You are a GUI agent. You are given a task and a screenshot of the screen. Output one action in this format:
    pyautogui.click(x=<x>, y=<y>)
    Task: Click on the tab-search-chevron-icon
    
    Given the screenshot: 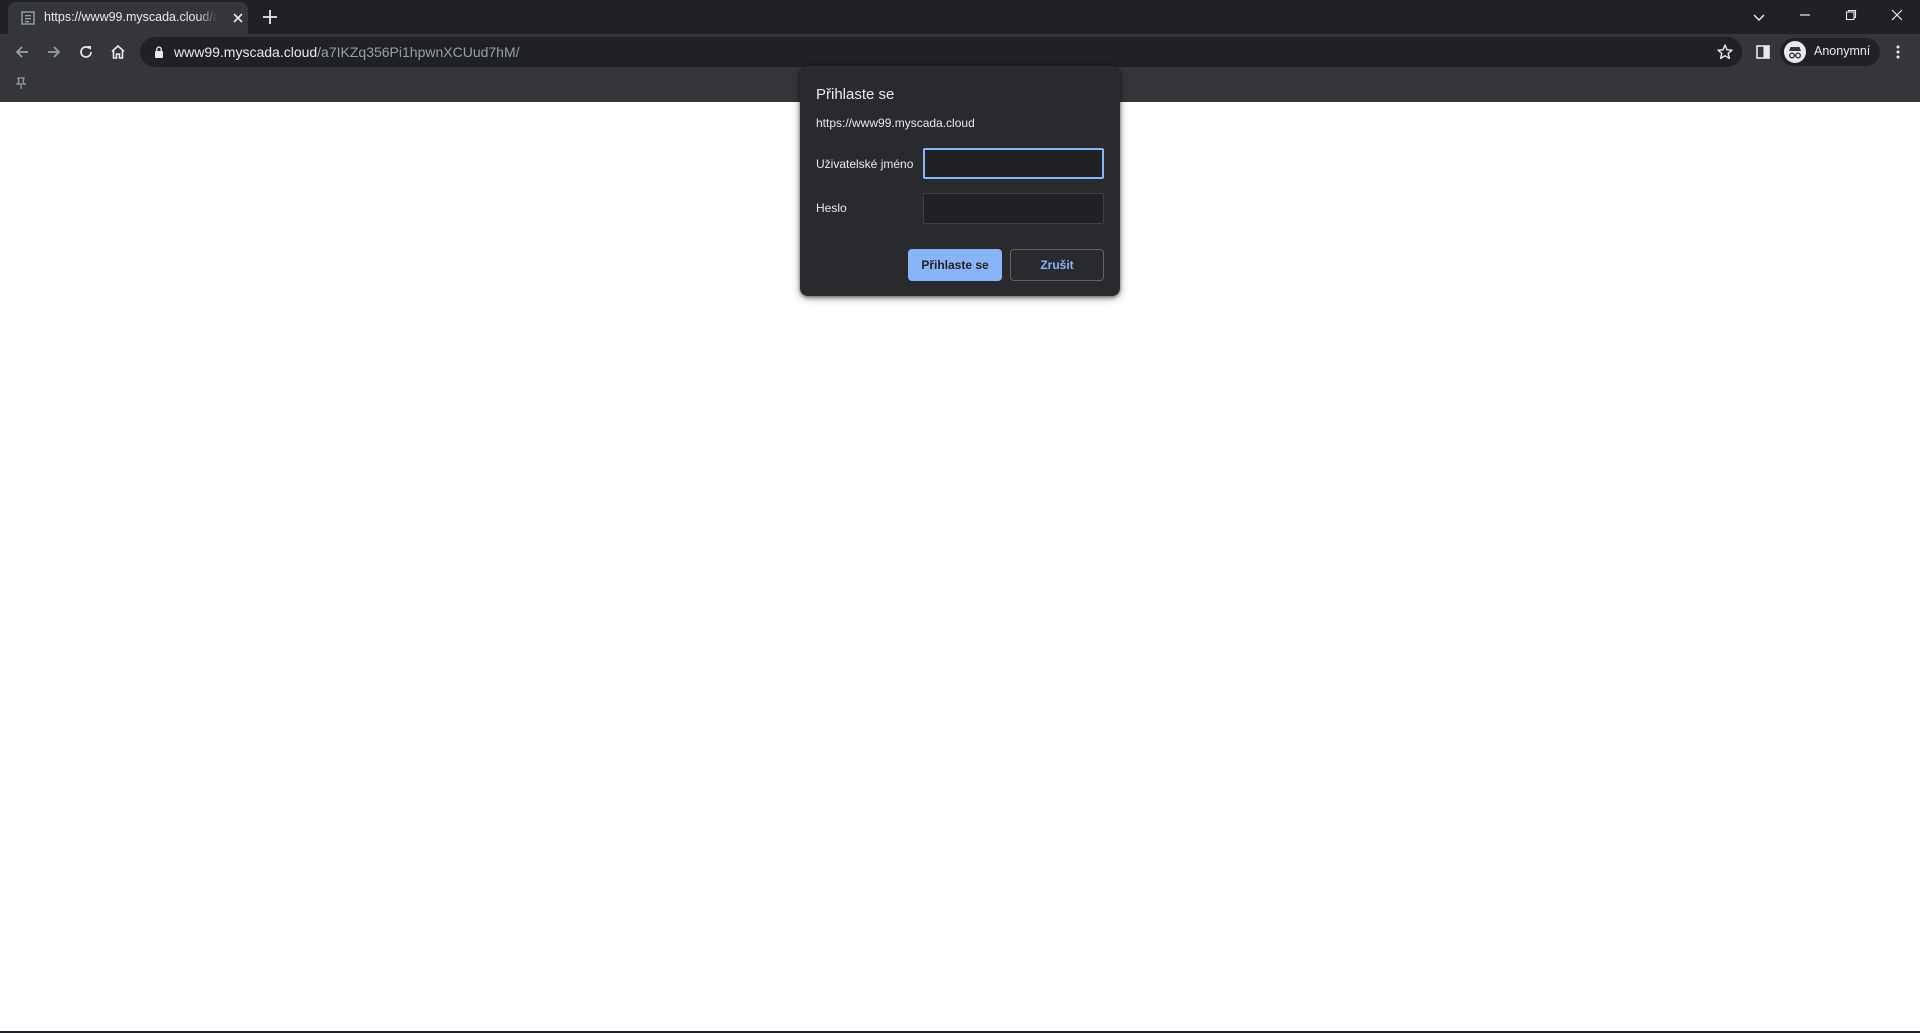 What is the action you would take?
    pyautogui.click(x=1759, y=17)
    